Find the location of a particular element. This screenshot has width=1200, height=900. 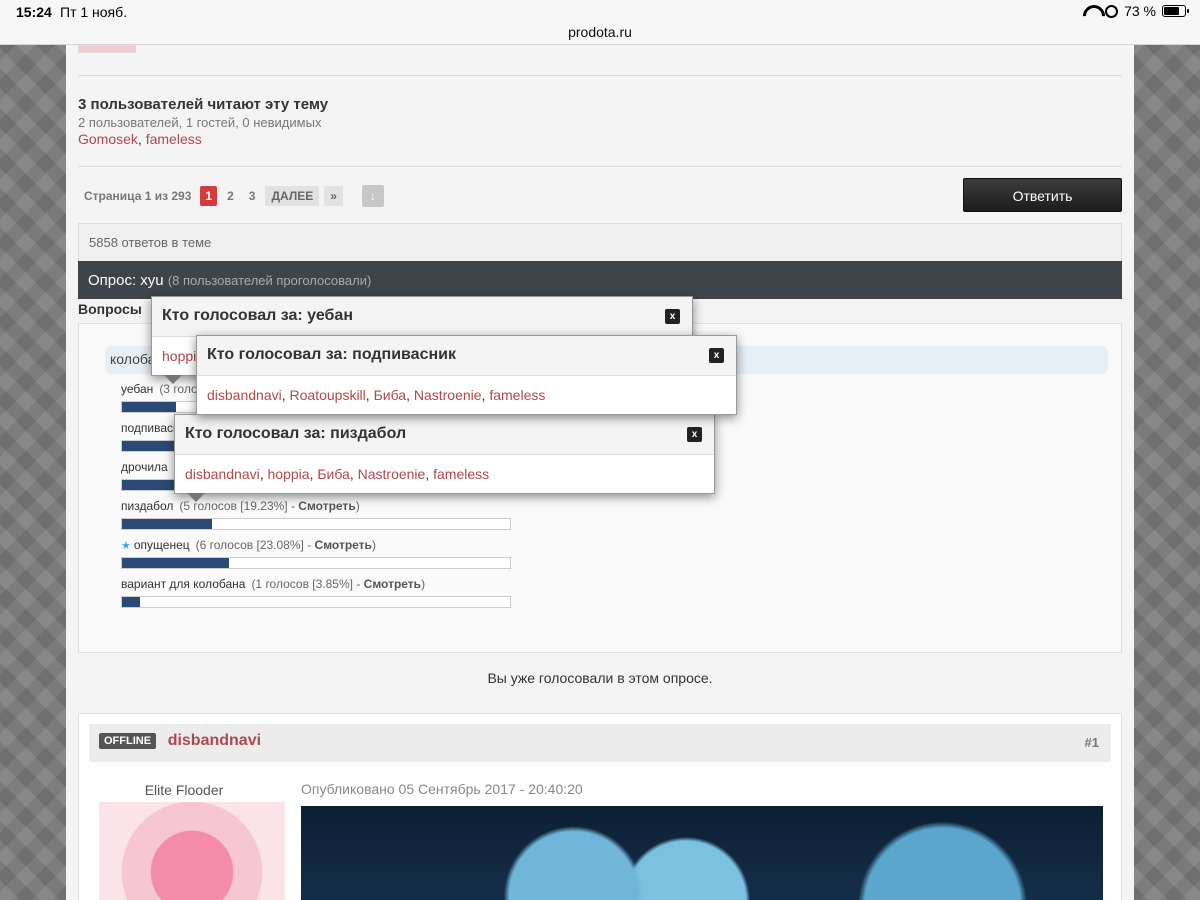

page-link-current: 1 is located at coordinates (209, 196).